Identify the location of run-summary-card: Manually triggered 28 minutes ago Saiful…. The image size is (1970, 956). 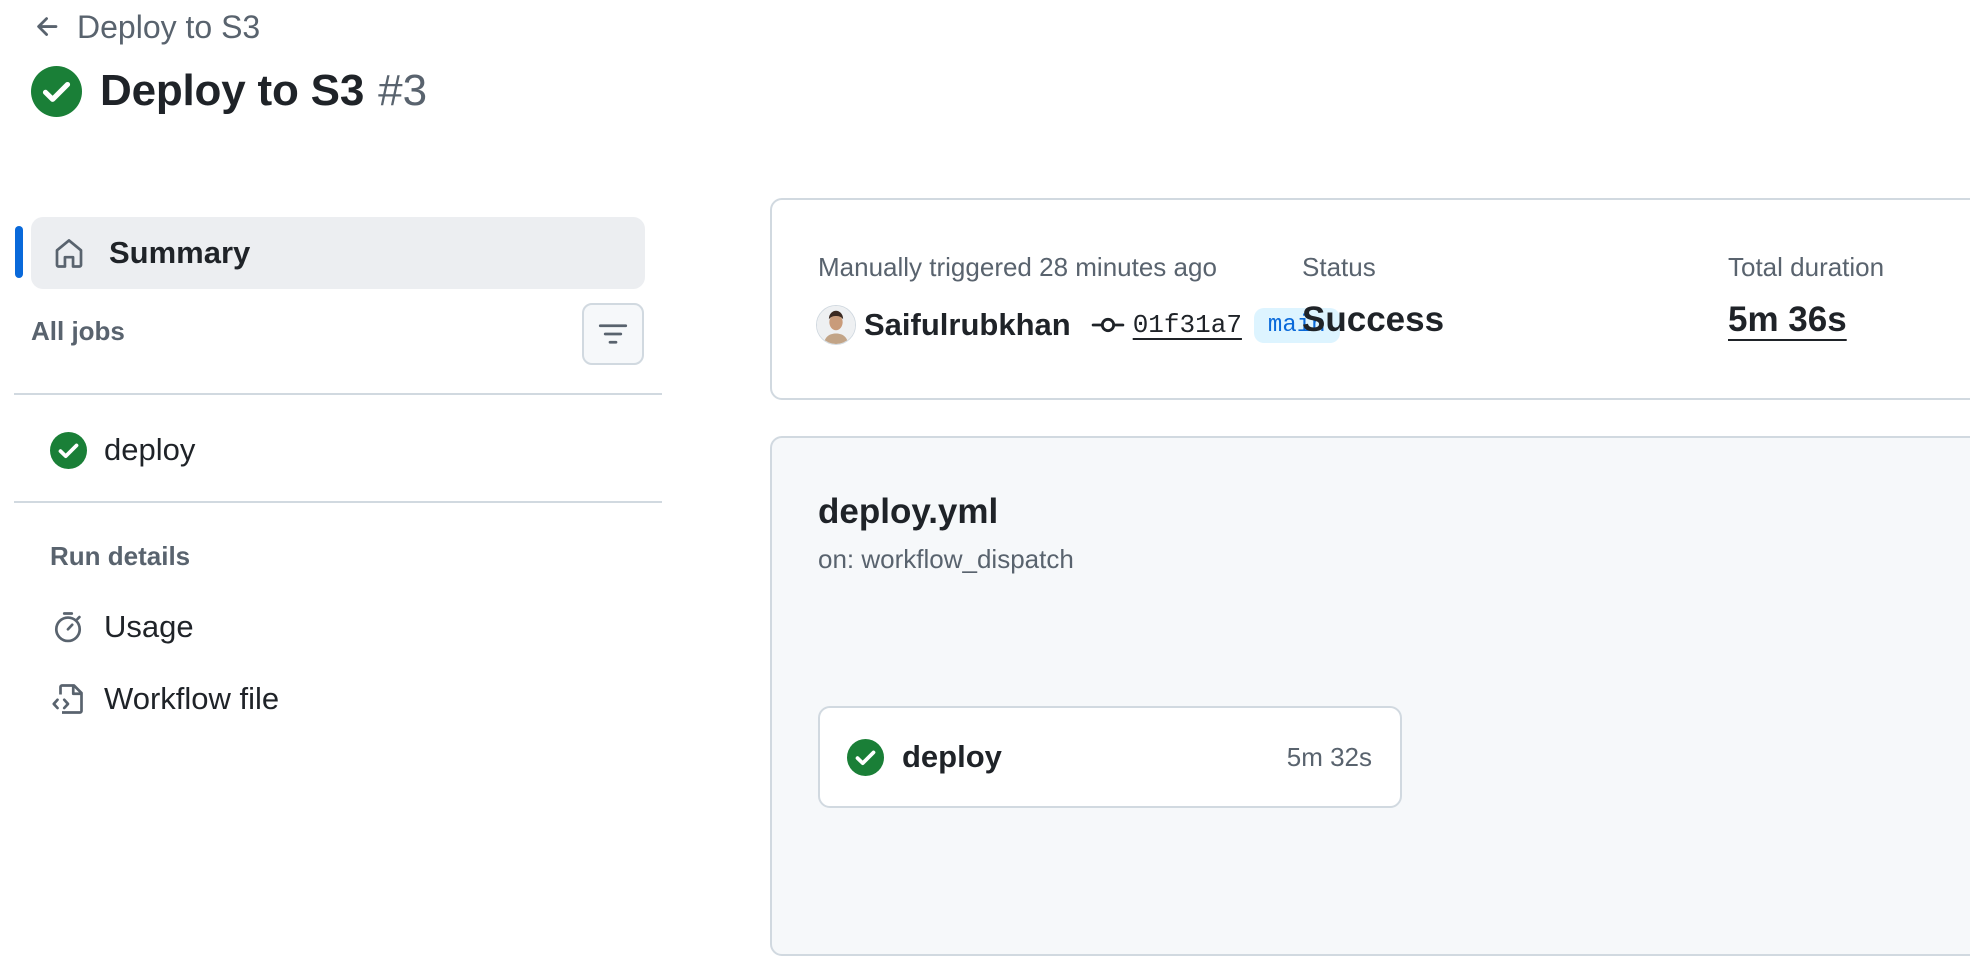
(1370, 299).